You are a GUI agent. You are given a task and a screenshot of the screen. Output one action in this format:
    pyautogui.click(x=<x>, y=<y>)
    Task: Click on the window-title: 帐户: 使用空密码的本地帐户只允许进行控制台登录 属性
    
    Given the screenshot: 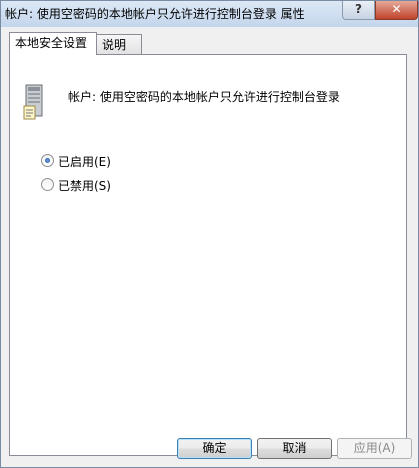 What is the action you would take?
    pyautogui.click(x=155, y=14)
    